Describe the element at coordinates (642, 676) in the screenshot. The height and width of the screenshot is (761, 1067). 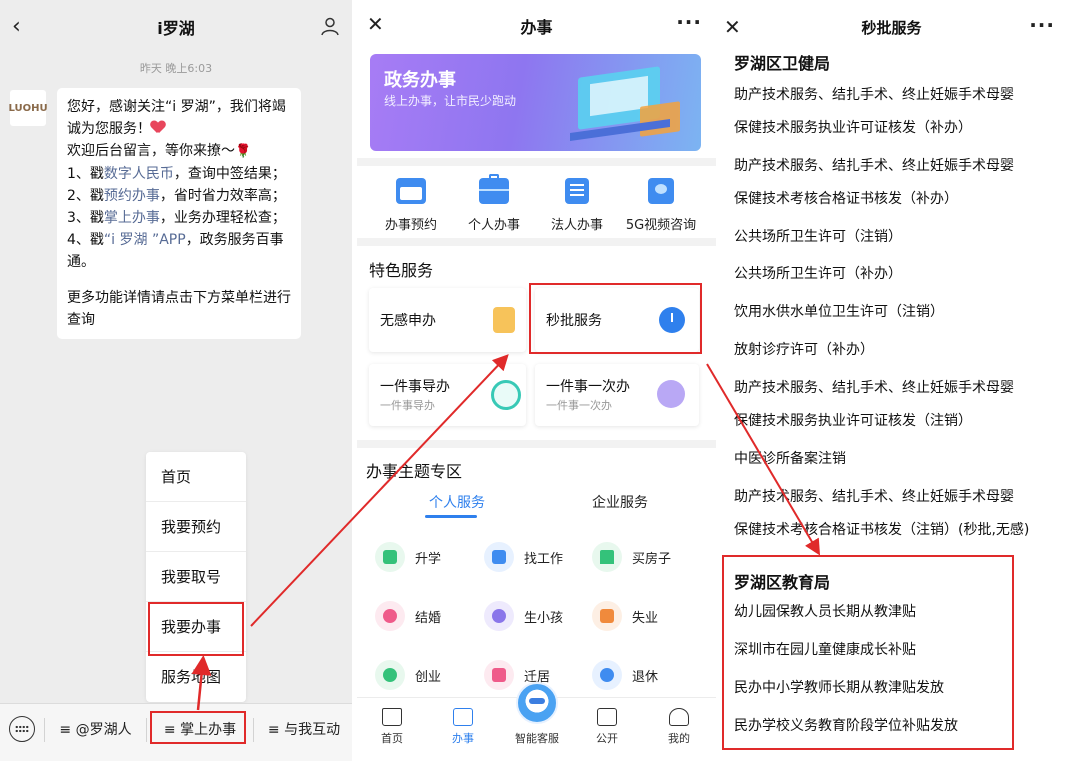
I see `theme-item-retirement: 退休` at that location.